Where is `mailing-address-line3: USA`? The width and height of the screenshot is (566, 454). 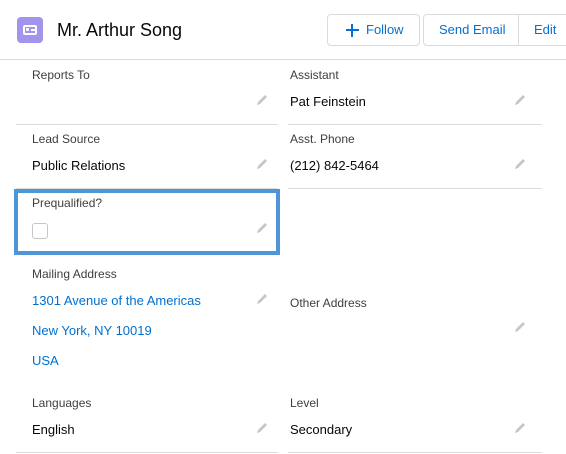
mailing-address-line3: USA is located at coordinates (45, 361).